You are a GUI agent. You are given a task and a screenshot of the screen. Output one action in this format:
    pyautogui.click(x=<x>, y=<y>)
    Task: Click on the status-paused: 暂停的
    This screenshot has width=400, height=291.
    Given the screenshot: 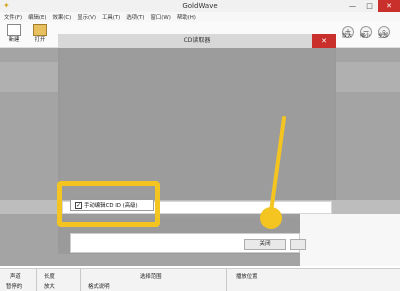 What is the action you would take?
    pyautogui.click(x=14, y=287)
    